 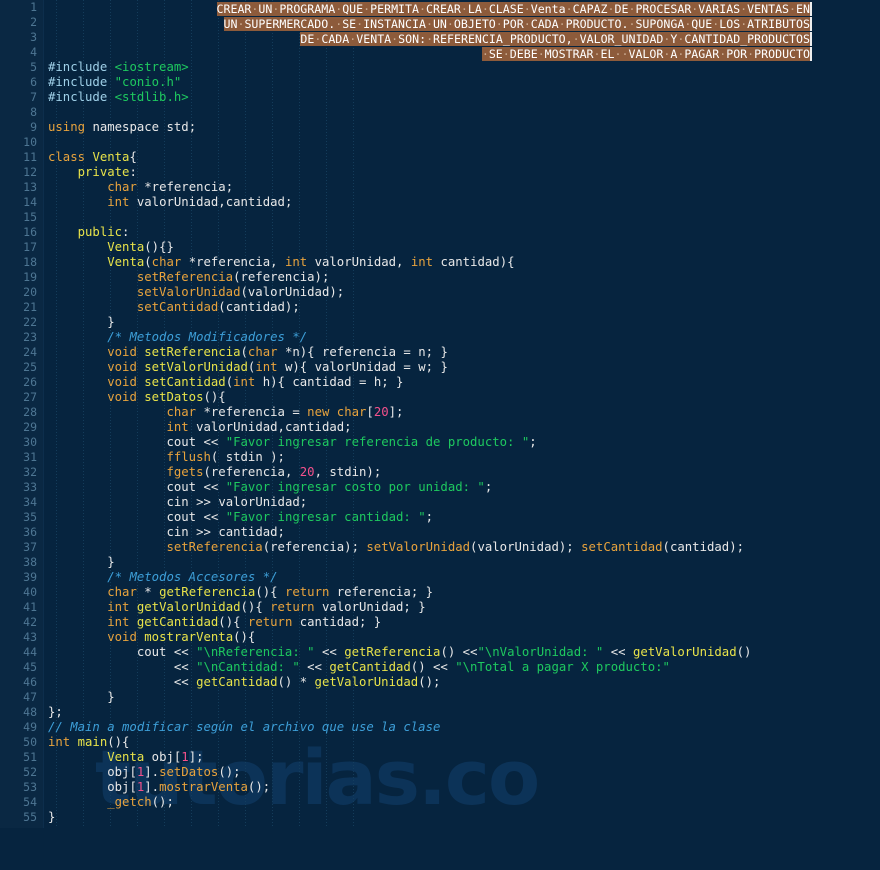 I want to click on line-number: 47, so click(x=30, y=697).